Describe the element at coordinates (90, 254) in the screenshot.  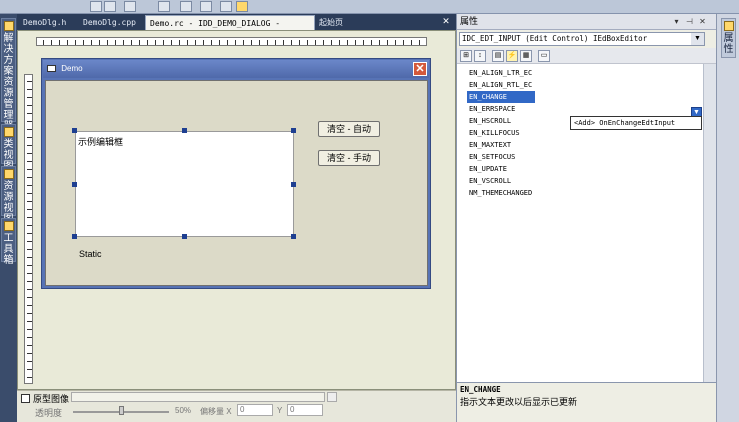
I see `static-label: Static` at that location.